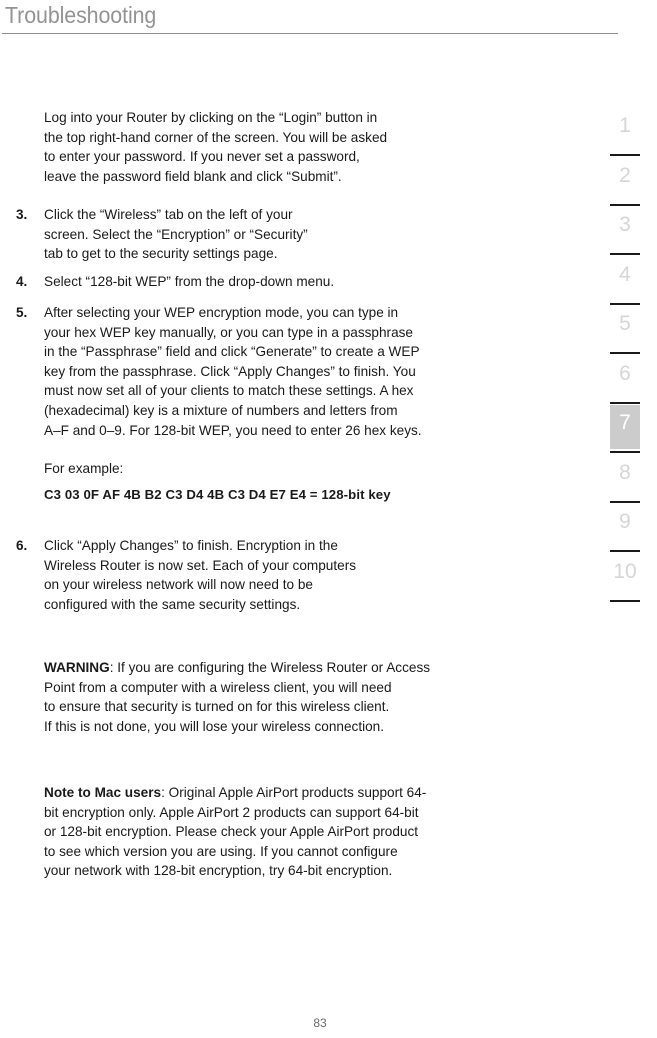 This screenshot has width=657, height=1038. Describe the element at coordinates (625, 125) in the screenshot. I see `section-tab-label: 1` at that location.